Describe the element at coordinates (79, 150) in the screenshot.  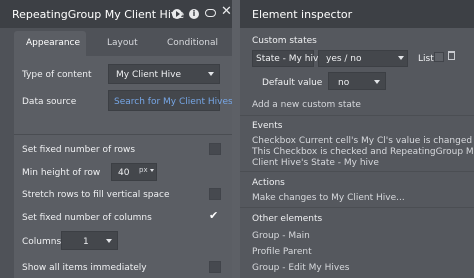
I see `fixed-rows-label: Set fixed number of rows` at that location.